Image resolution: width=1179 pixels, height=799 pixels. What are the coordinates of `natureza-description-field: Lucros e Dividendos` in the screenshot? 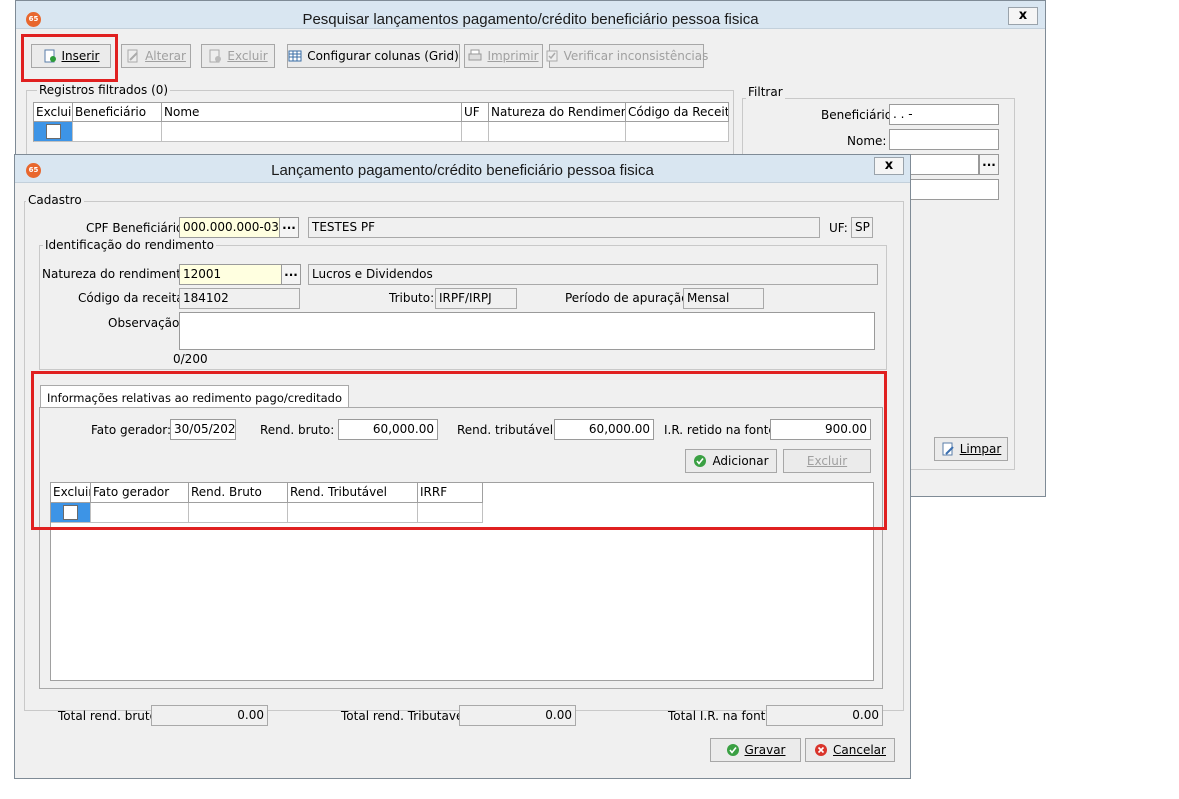 It's located at (593, 274).